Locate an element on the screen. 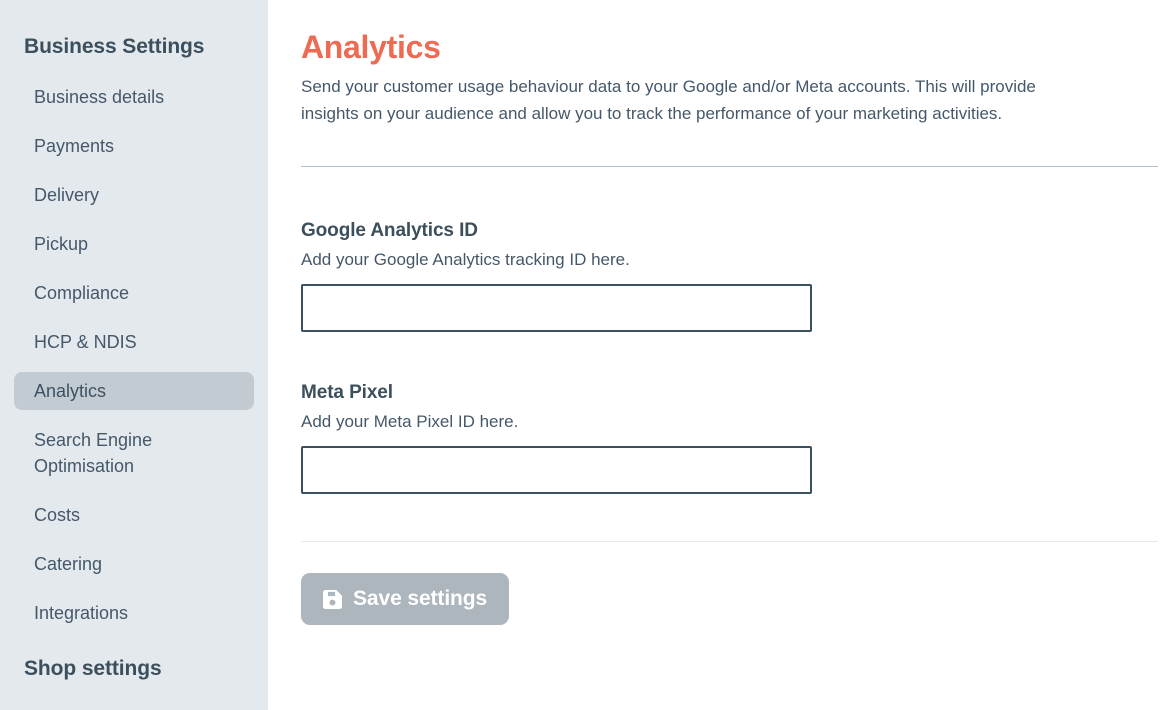  save-floppy-disk-icon is located at coordinates (332, 599).